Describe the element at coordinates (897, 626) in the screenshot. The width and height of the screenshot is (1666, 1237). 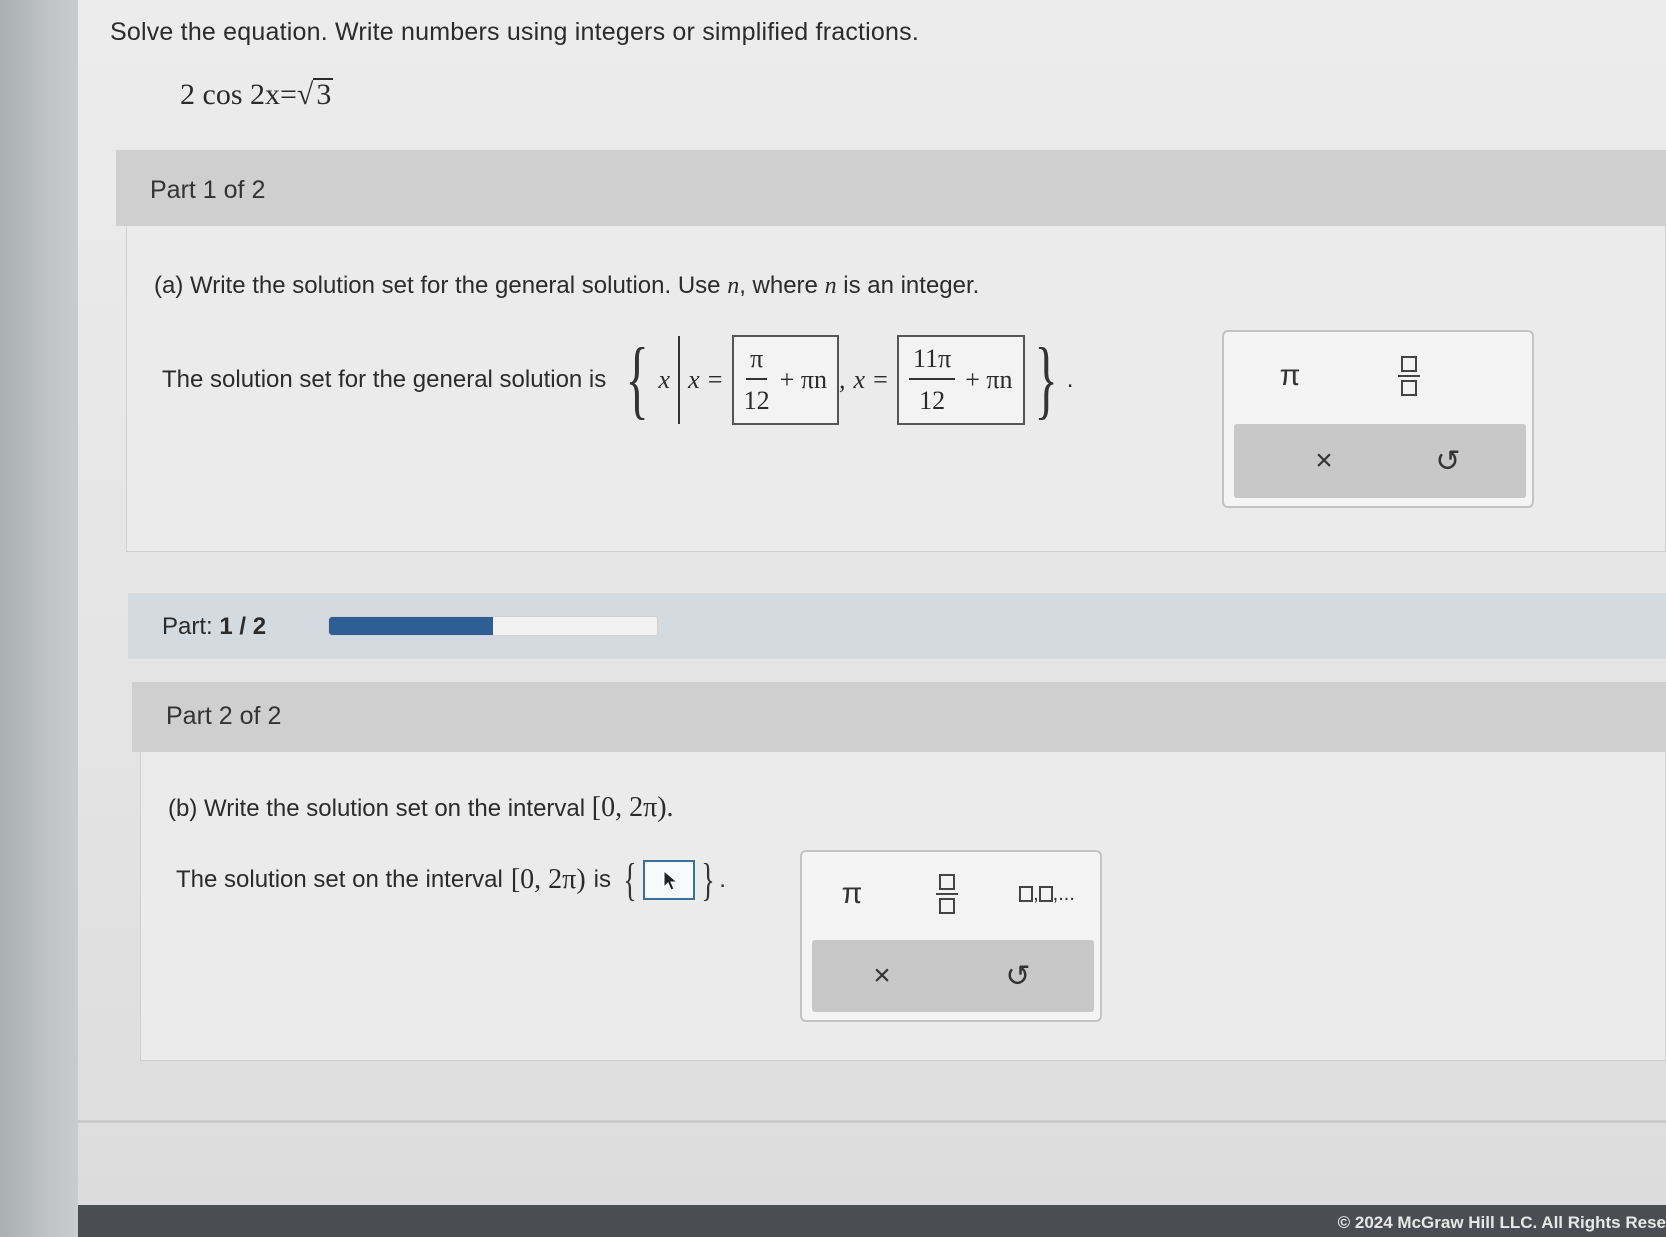
I see `progress-strip: Part: 1 / 2` at that location.